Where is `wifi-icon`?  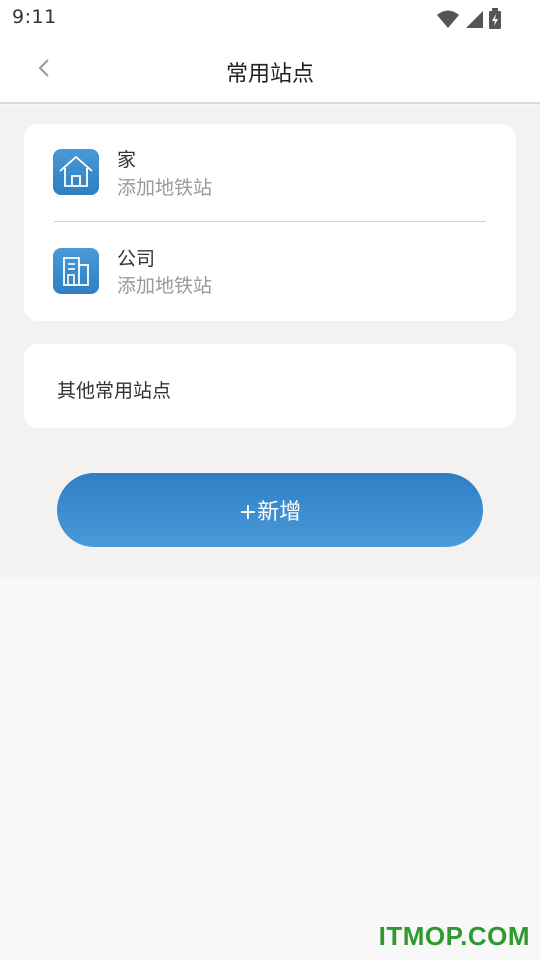
wifi-icon is located at coordinates (448, 21).